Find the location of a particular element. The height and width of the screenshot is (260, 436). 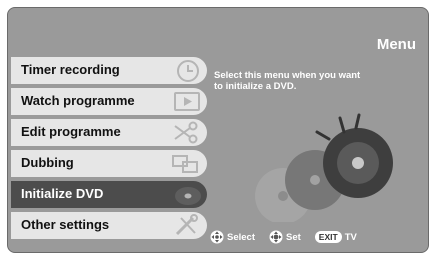

select-legend-label: Select is located at coordinates (241, 237).